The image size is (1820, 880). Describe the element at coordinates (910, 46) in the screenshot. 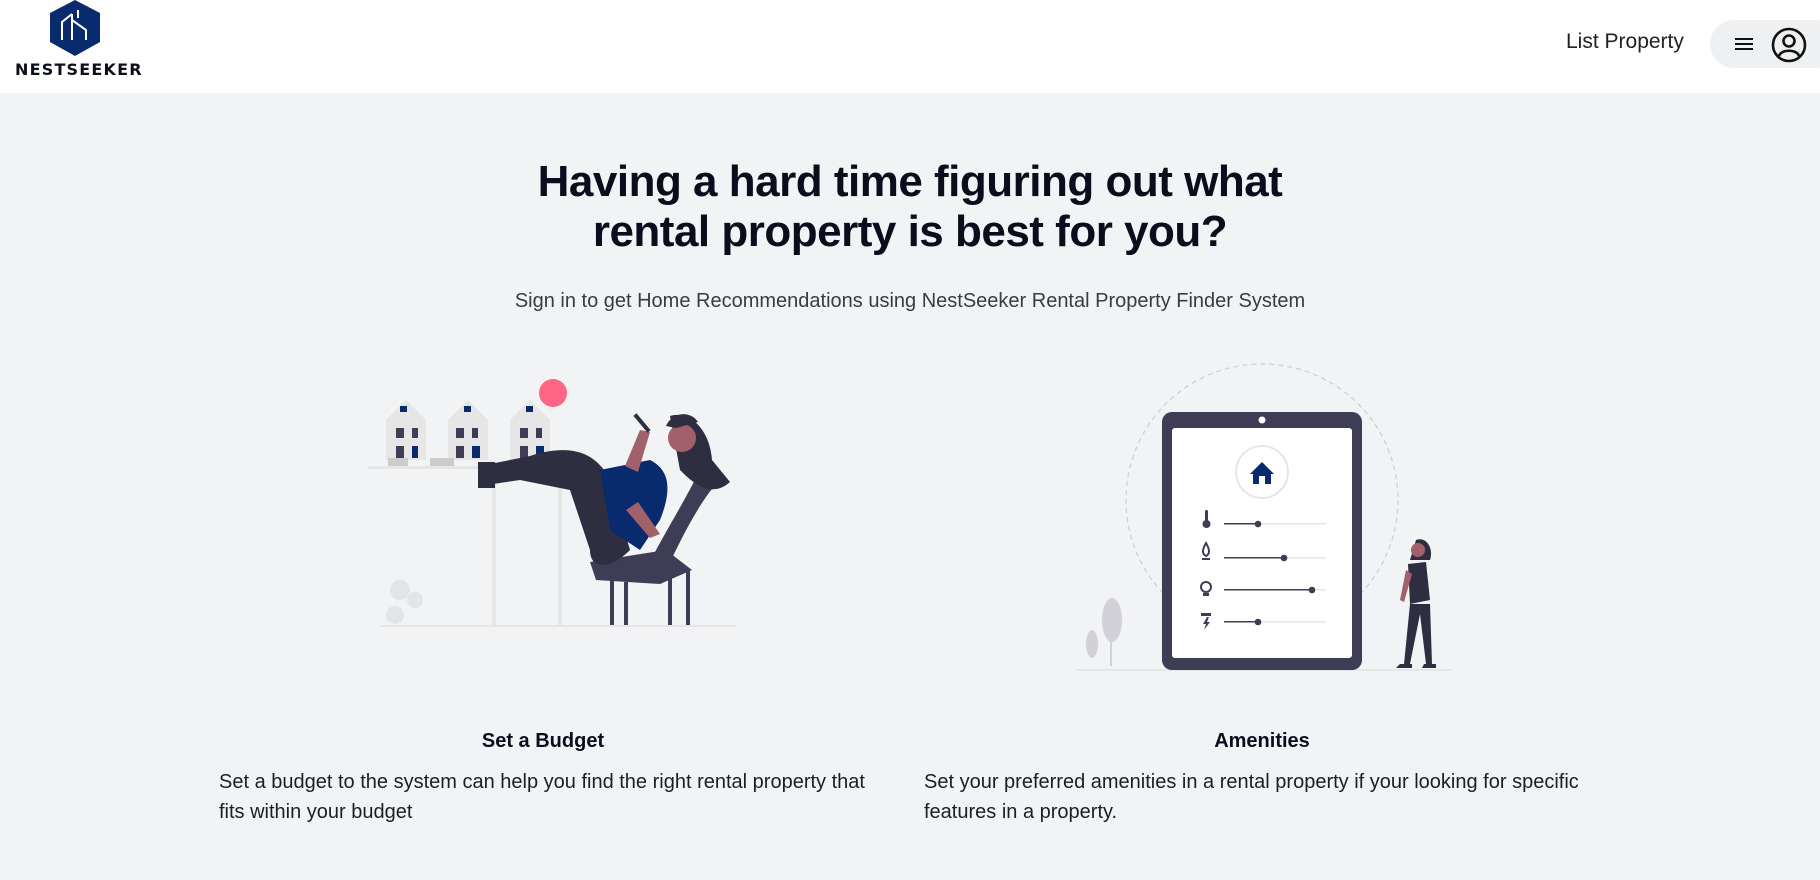

I see `top-header: NESTSEEKER List Property` at that location.